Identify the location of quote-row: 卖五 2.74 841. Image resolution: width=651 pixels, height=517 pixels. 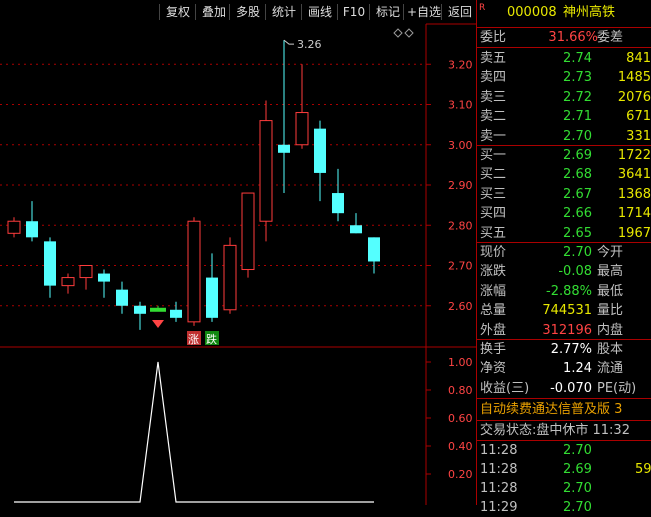
(564, 58).